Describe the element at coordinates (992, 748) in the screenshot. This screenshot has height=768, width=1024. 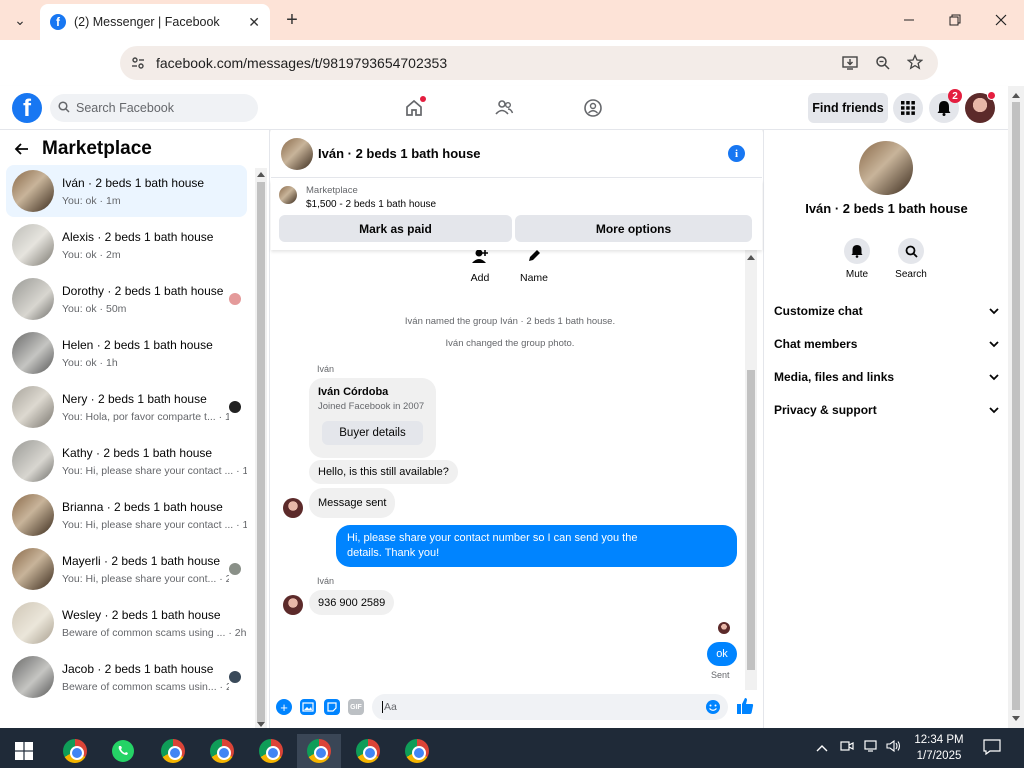
I see `notification-center-icon` at that location.